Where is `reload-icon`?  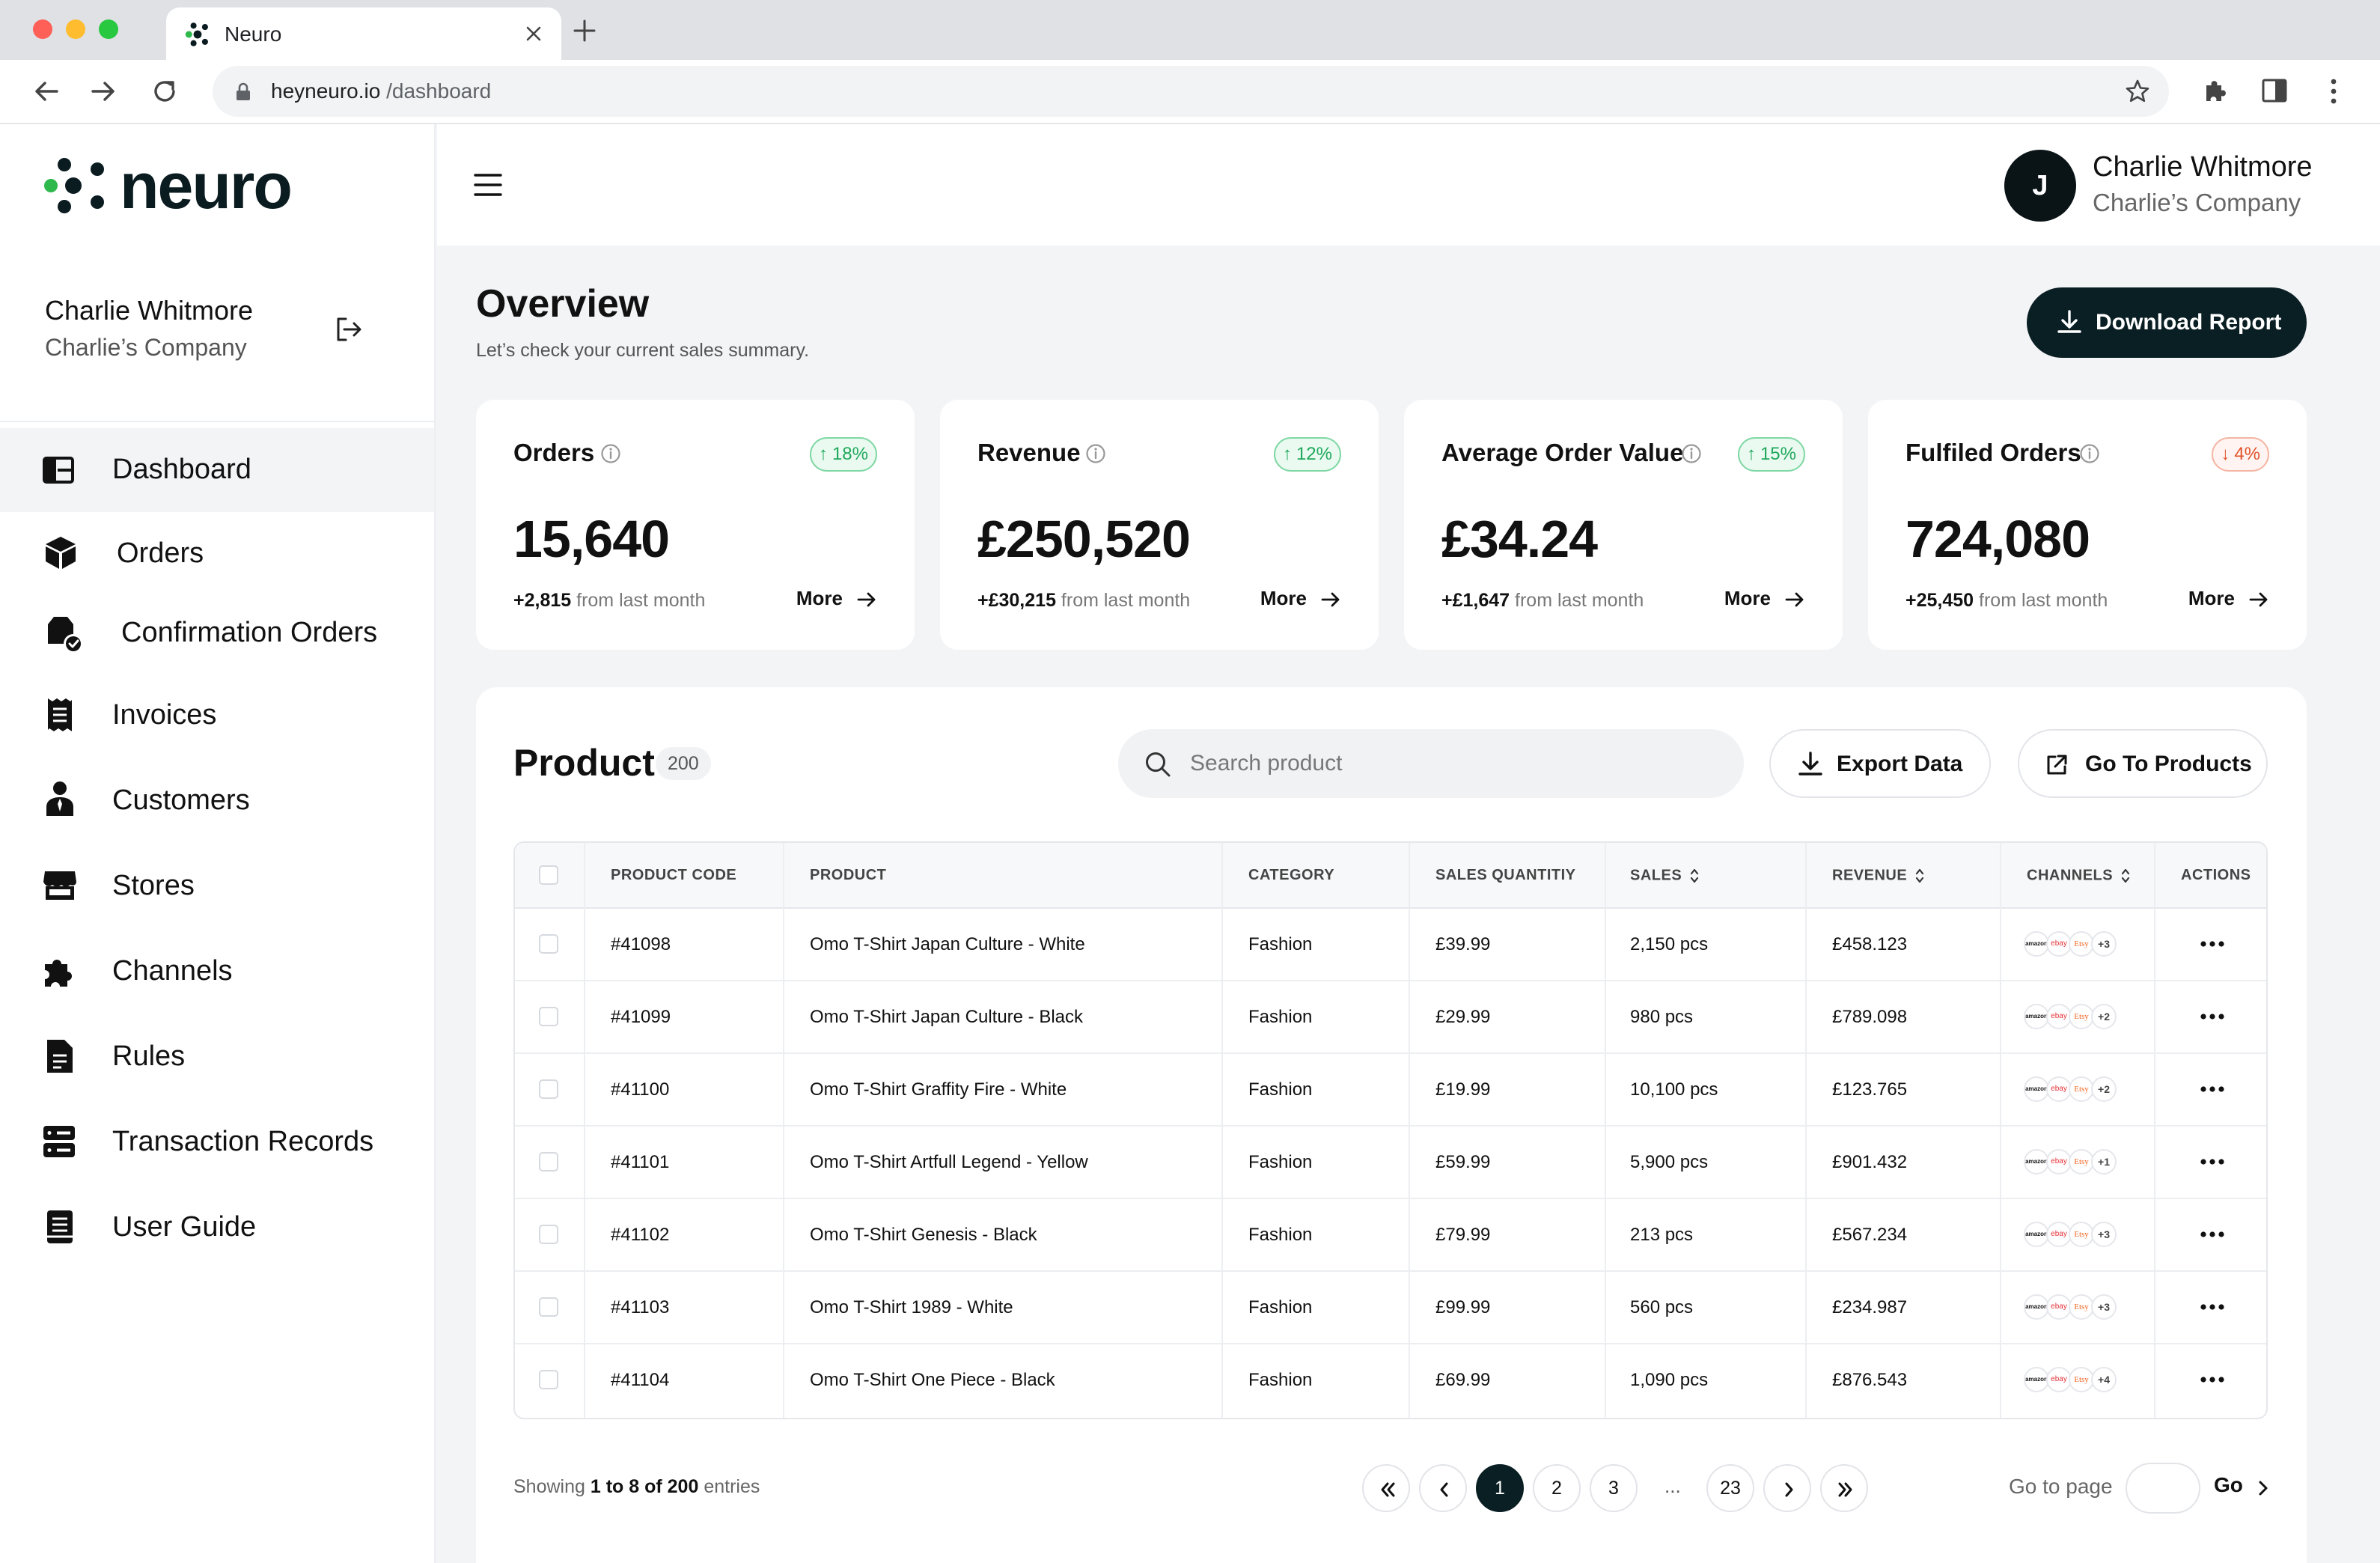 reload-icon is located at coordinates (165, 91).